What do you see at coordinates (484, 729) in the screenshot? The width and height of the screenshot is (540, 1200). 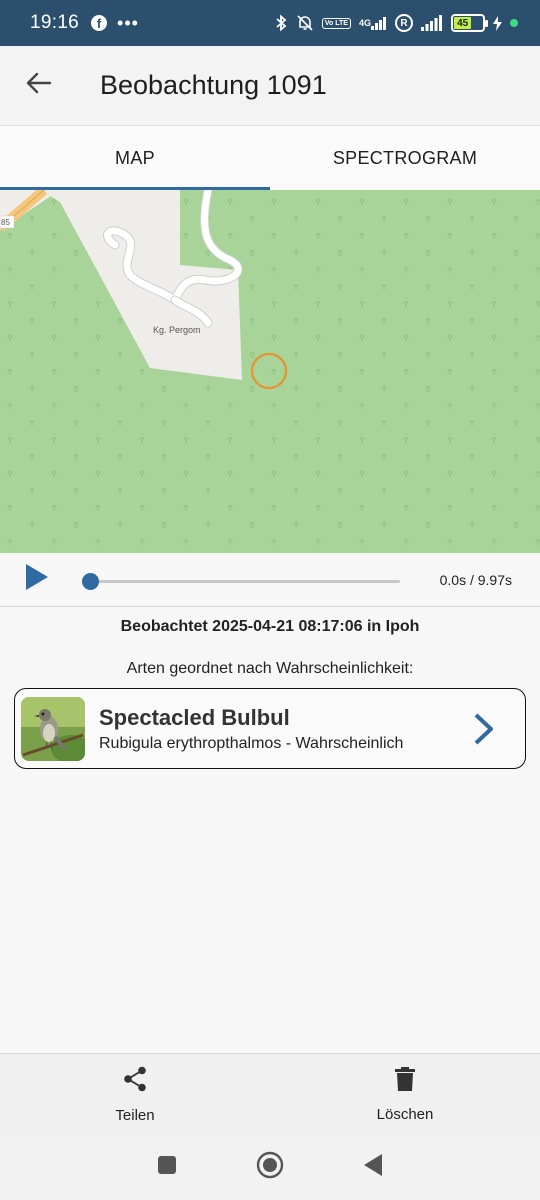 I see `chevron-right-icon` at bounding box center [484, 729].